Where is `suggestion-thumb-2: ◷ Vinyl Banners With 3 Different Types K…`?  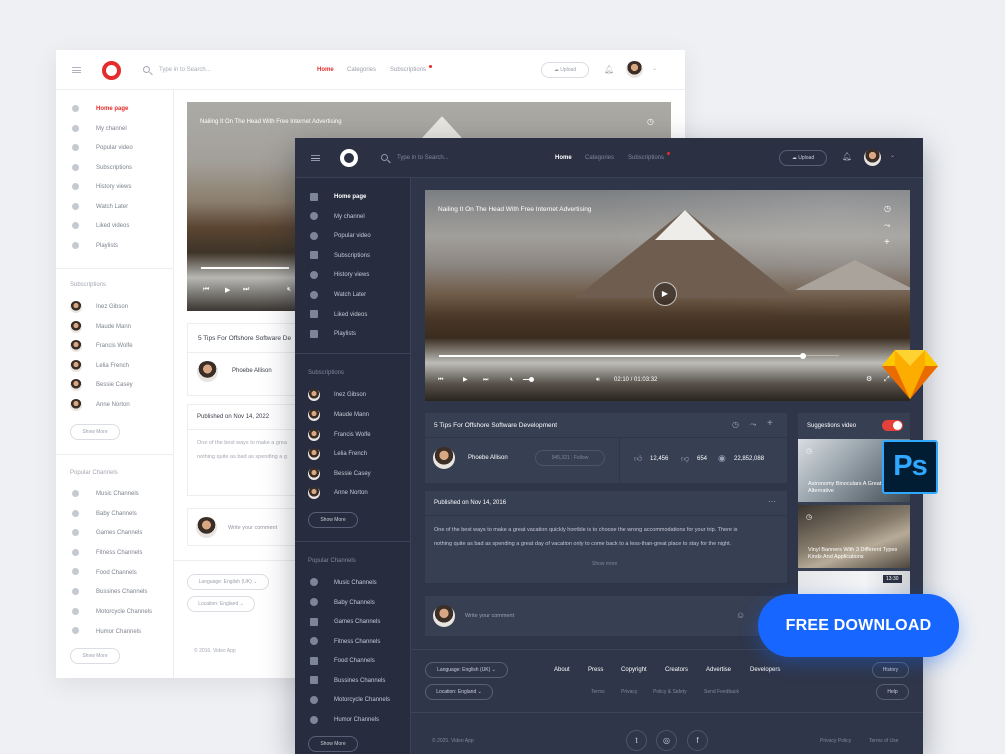 suggestion-thumb-2: ◷ Vinyl Banners With 3 Different Types K… is located at coordinates (854, 536).